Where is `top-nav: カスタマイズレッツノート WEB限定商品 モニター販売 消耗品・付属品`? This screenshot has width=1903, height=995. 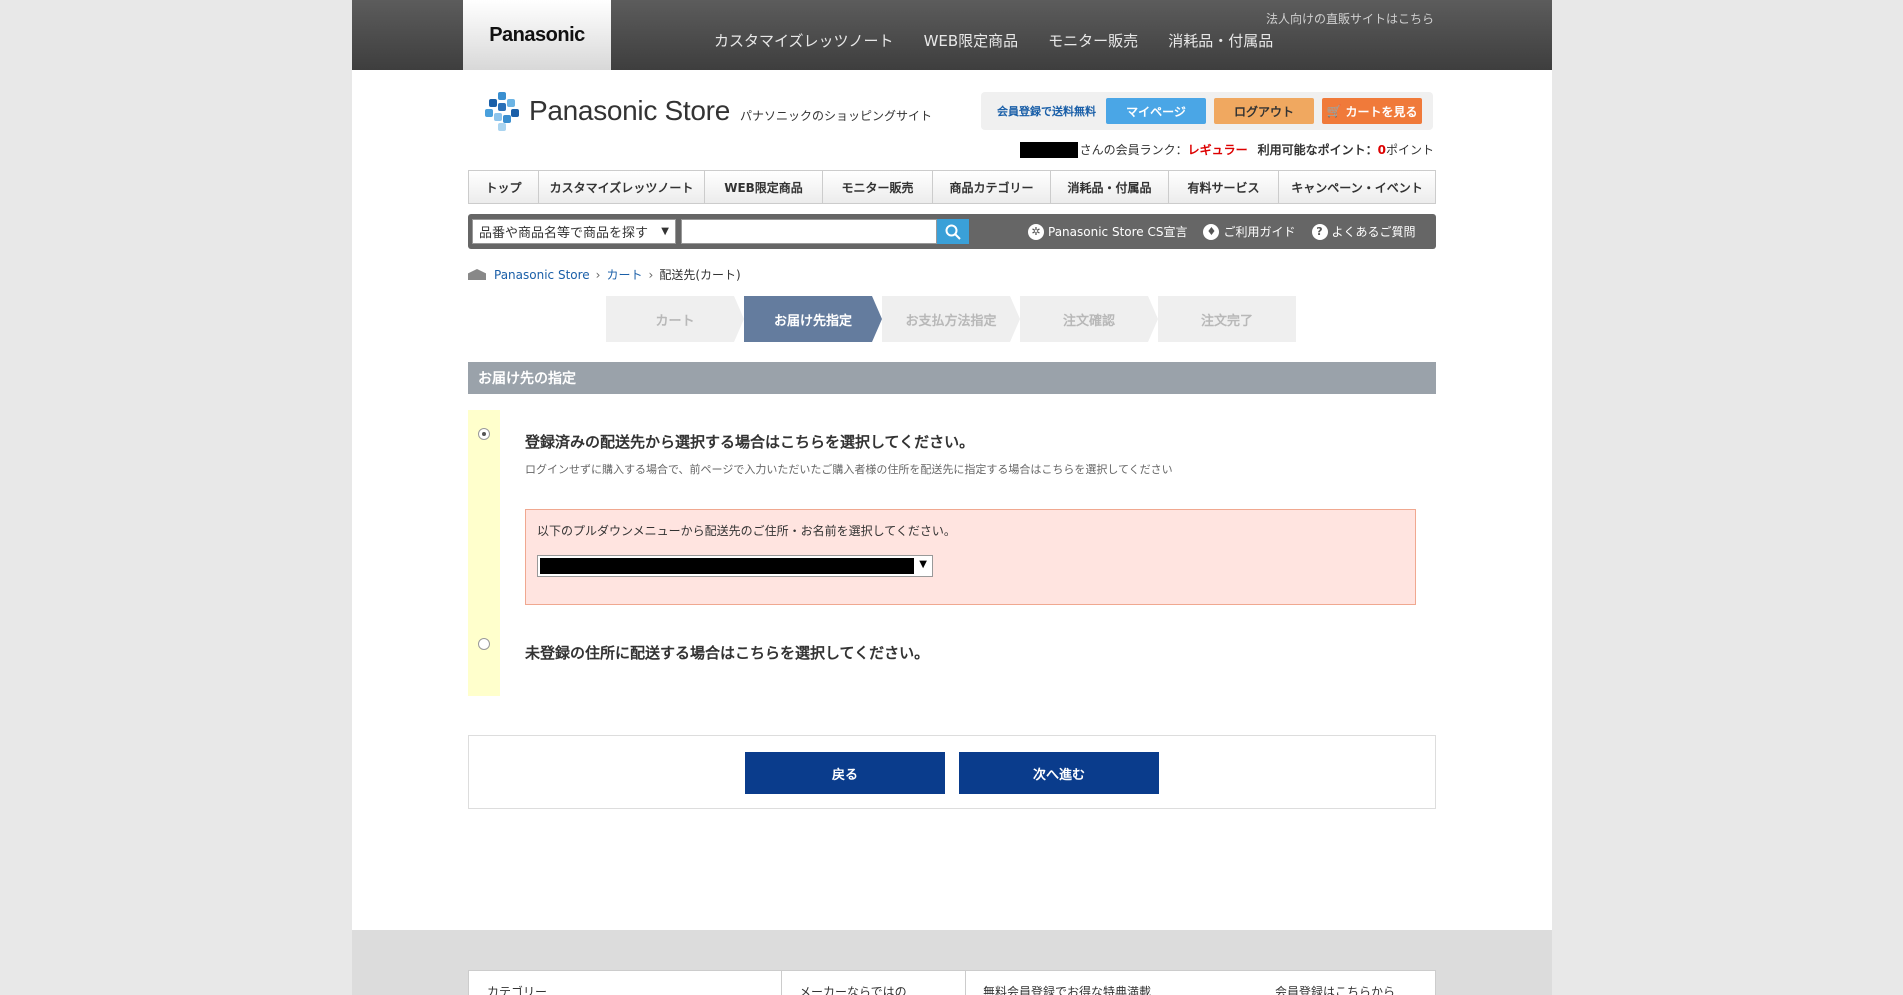 top-nav: カスタマイズレッツノート WEB限定商品 モニター販売 消耗品・付属品 is located at coordinates (993, 40).